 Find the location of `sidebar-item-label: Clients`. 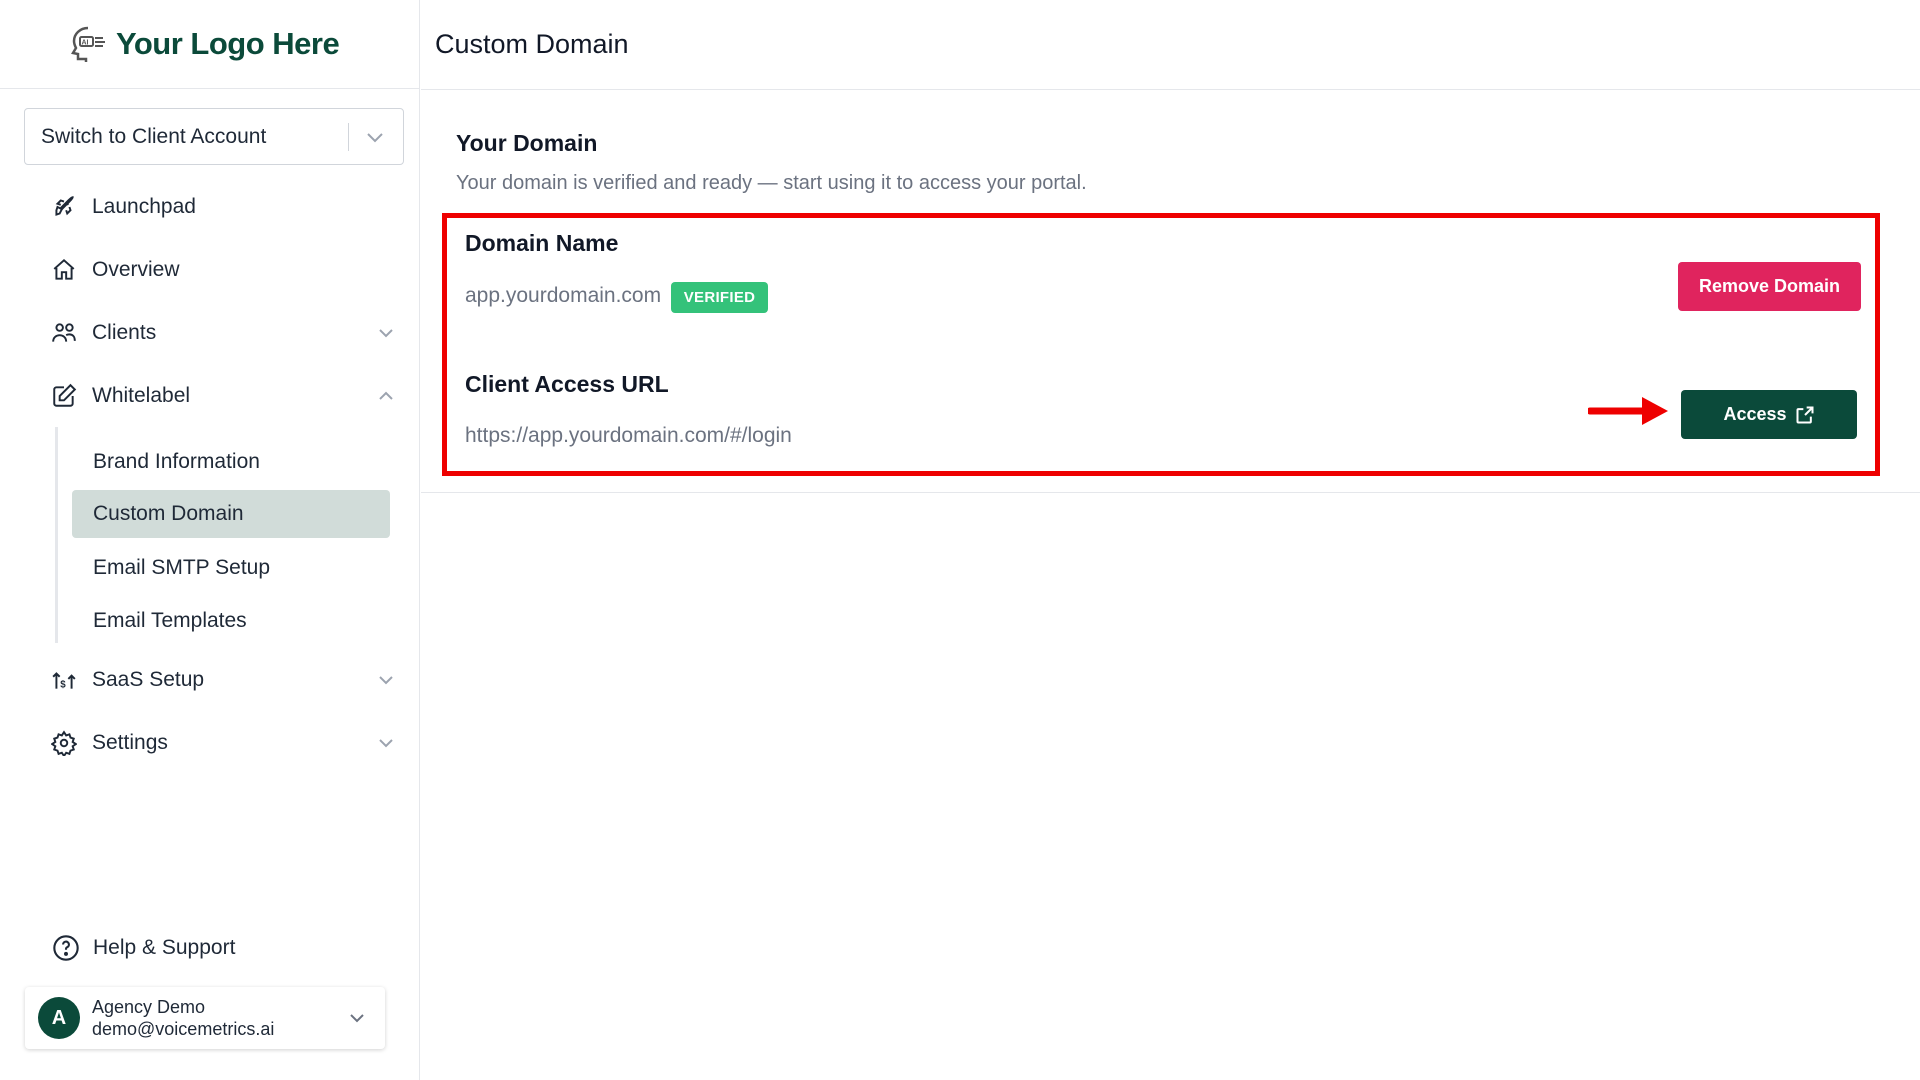

sidebar-item-label: Clients is located at coordinates (124, 332).